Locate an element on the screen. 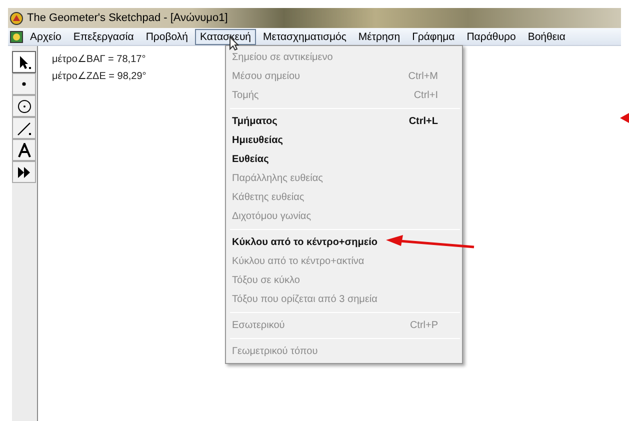 This screenshot has width=629, height=421. window-title: The Geometer's Sketchpad - [Ανώνυμο1] is located at coordinates (127, 18).